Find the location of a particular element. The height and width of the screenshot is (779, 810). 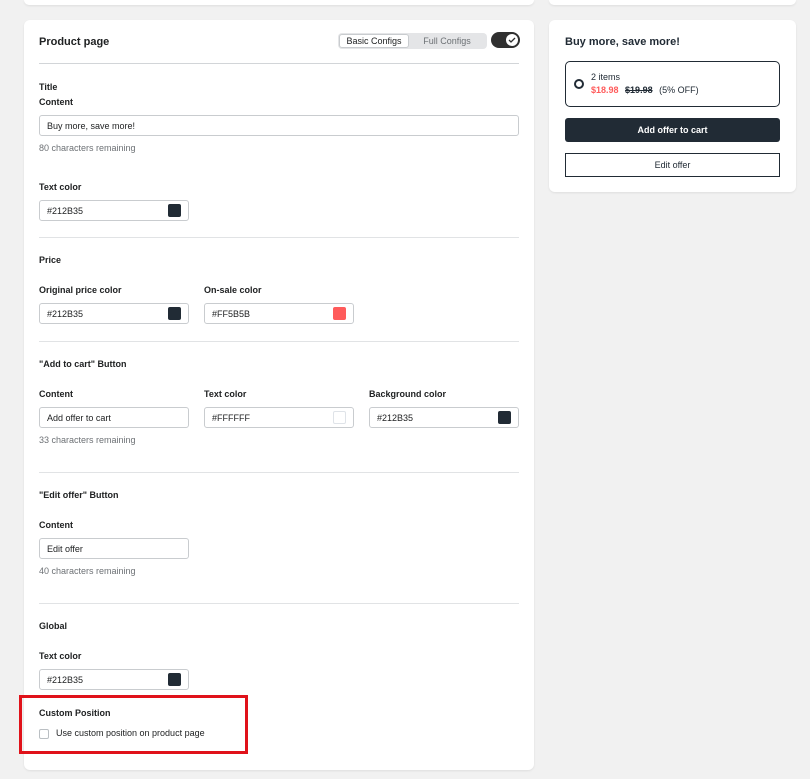

add-to-cart-section-heading: "Add to cart" Button is located at coordinates (83, 364).